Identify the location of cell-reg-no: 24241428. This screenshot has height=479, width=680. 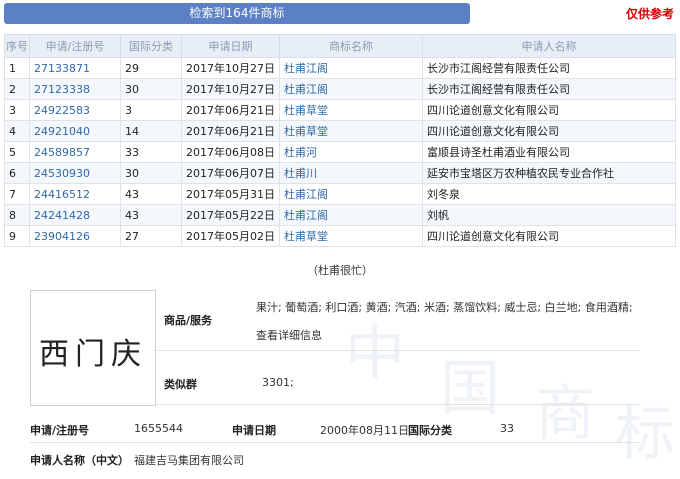
(75, 215).